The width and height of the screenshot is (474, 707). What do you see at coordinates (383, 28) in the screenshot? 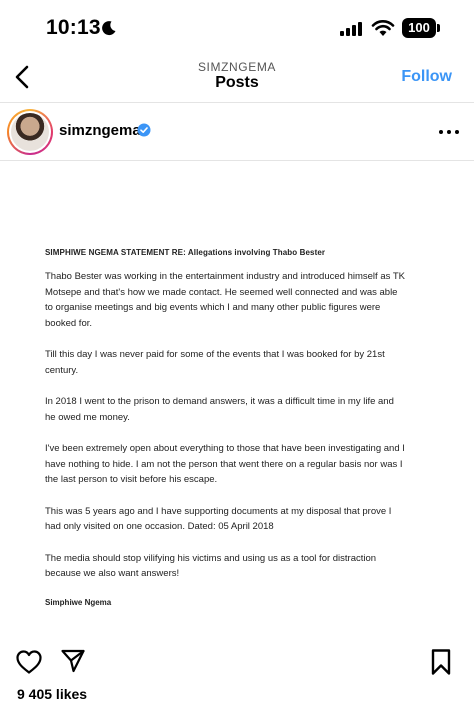
I see `wifi-icon` at bounding box center [383, 28].